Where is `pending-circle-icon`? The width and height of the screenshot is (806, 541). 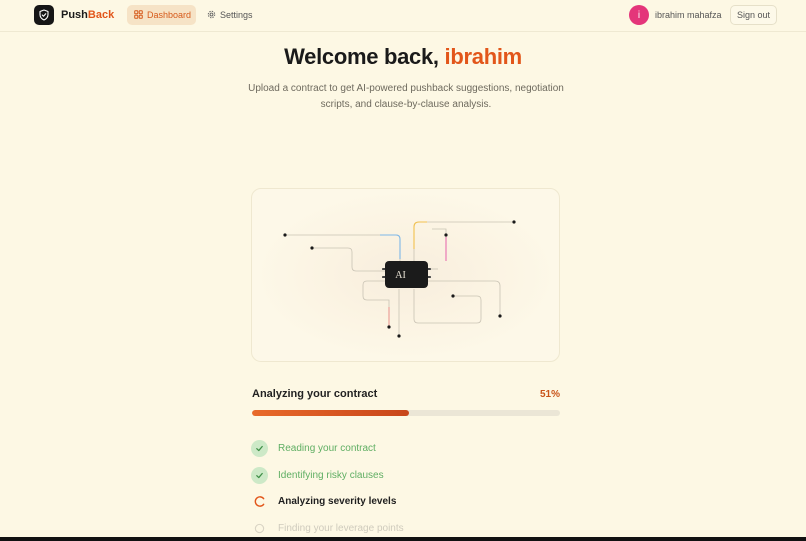 pending-circle-icon is located at coordinates (259, 528).